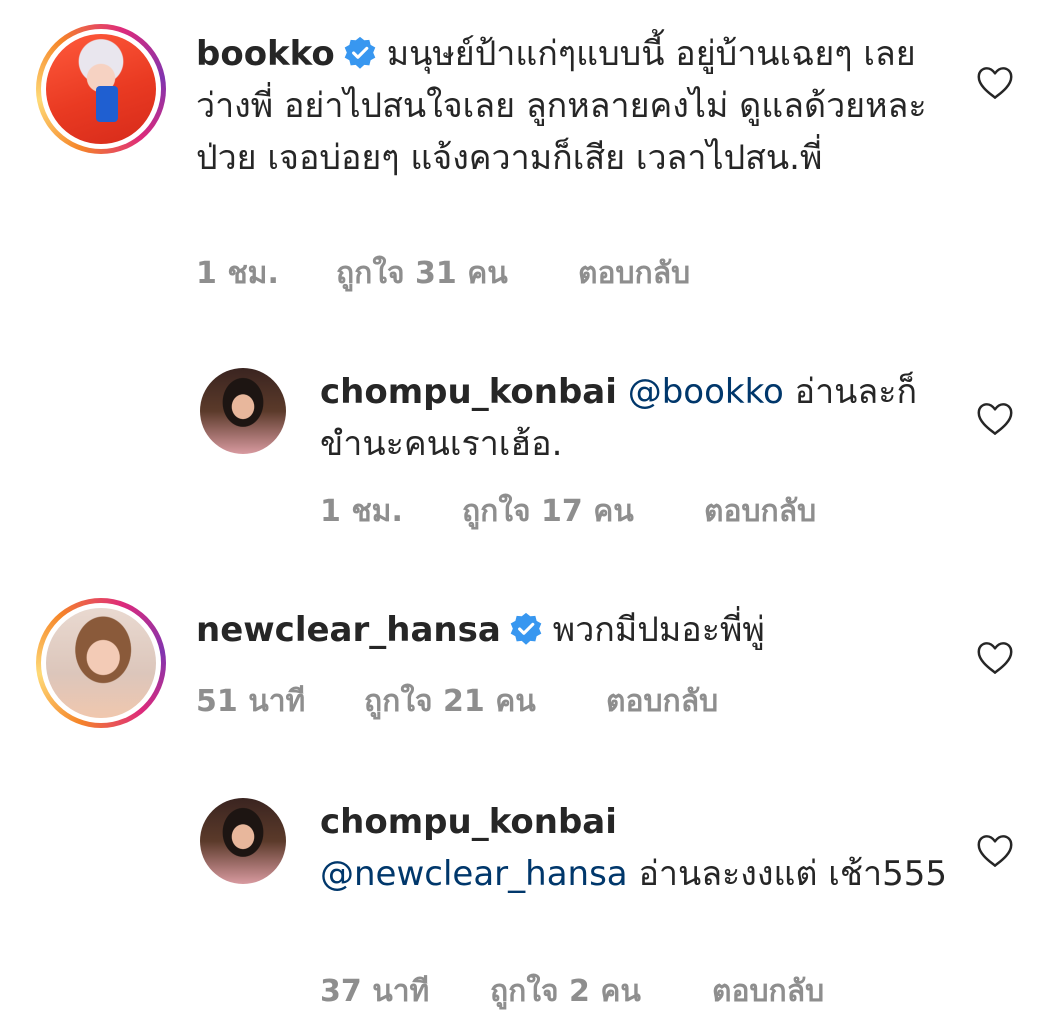 The image size is (1042, 1032). I want to click on comment-text-block: newclear_hansa พวกมีปมอะพี่พู่, so click(576, 630).